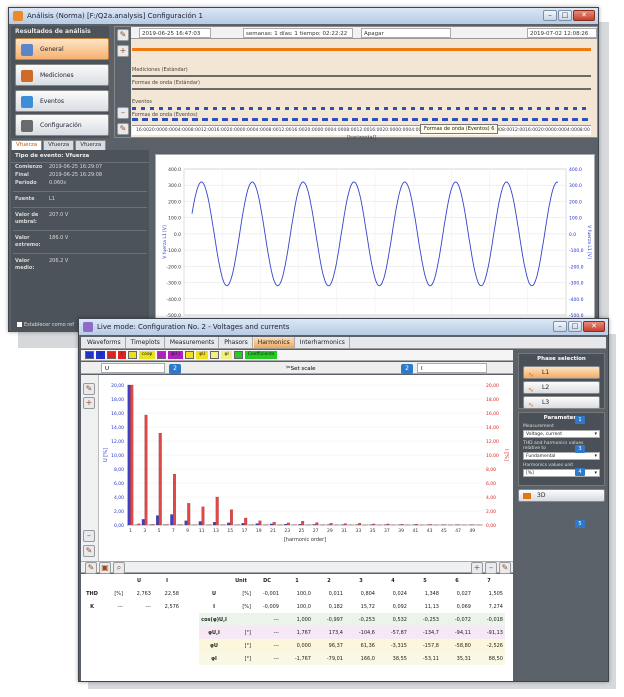  What do you see at coordinates (147, 355) in the screenshot?
I see `legend-label: cosφ` at bounding box center [147, 355].